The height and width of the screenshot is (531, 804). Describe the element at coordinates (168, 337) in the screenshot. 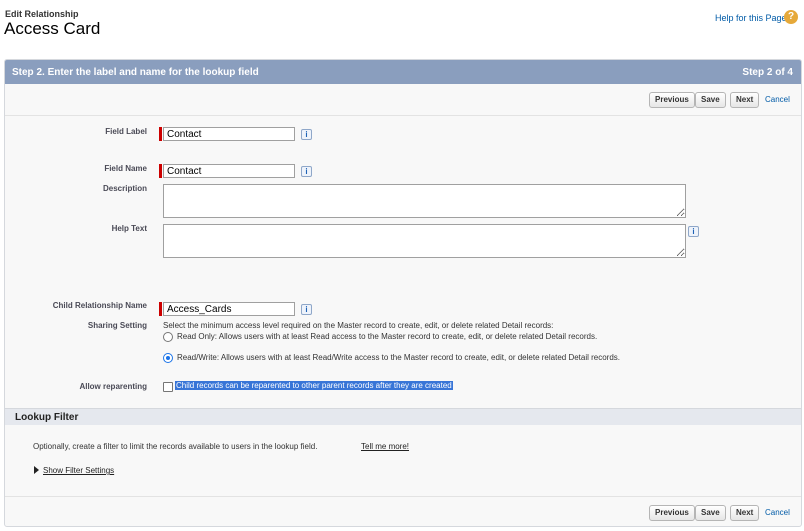

I see `read-only-radio` at that location.